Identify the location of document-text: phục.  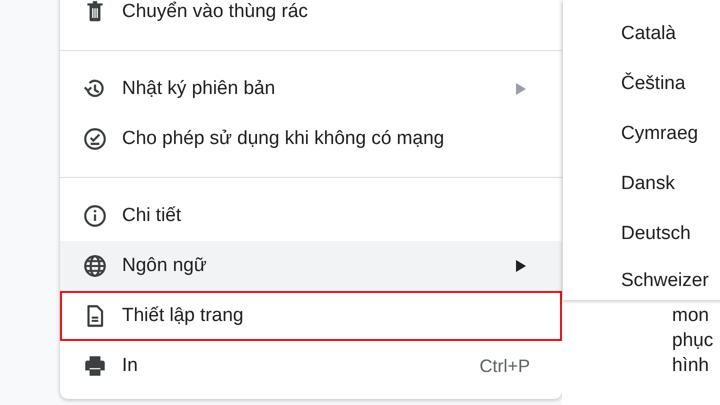
(693, 341).